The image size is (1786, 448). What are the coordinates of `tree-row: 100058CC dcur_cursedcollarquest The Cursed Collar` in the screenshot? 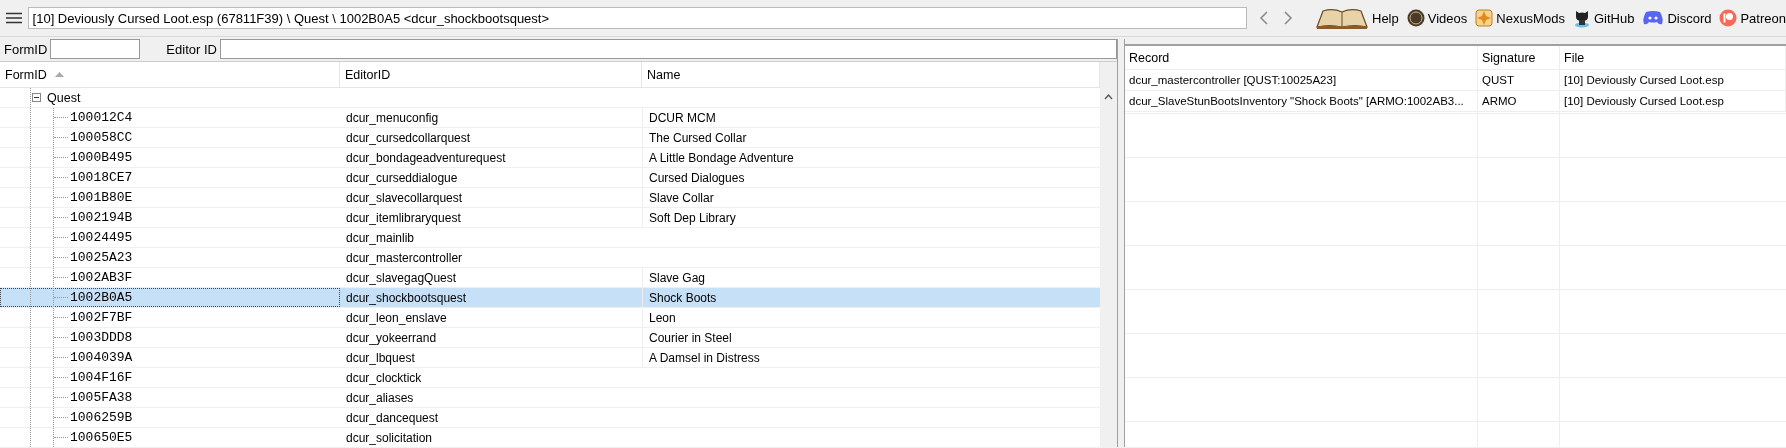 It's located at (550, 138).